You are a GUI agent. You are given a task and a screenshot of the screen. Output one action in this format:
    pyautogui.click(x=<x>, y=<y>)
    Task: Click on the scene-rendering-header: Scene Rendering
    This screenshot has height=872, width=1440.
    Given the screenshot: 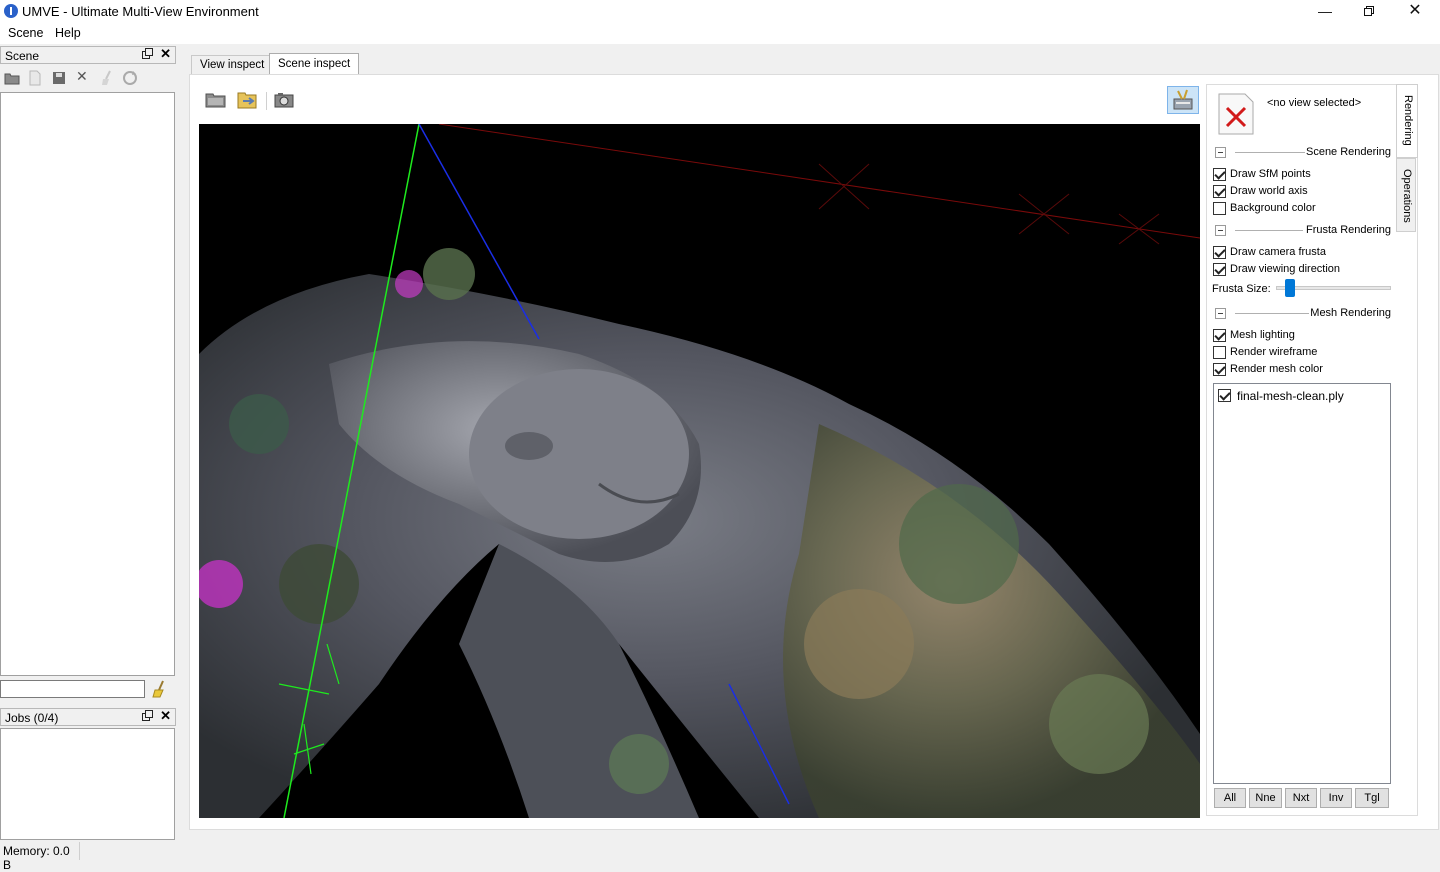 What is the action you would take?
    pyautogui.click(x=1303, y=153)
    